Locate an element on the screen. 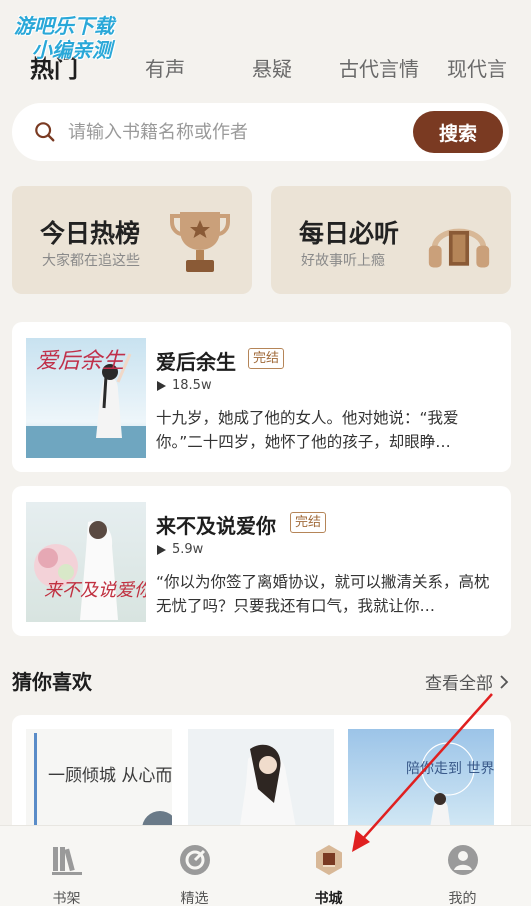  bookshelf-icon is located at coordinates (66, 861).